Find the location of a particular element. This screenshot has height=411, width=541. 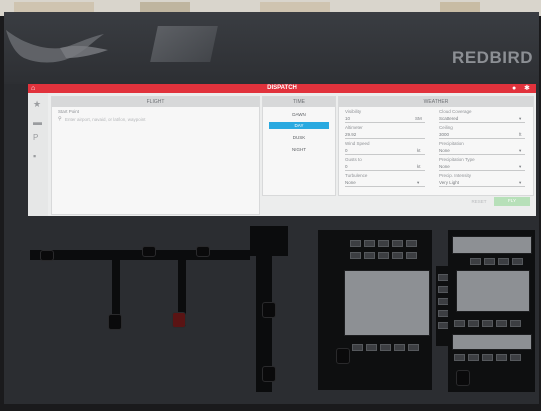

time-option-dawn: DAWN is located at coordinates (299, 114).